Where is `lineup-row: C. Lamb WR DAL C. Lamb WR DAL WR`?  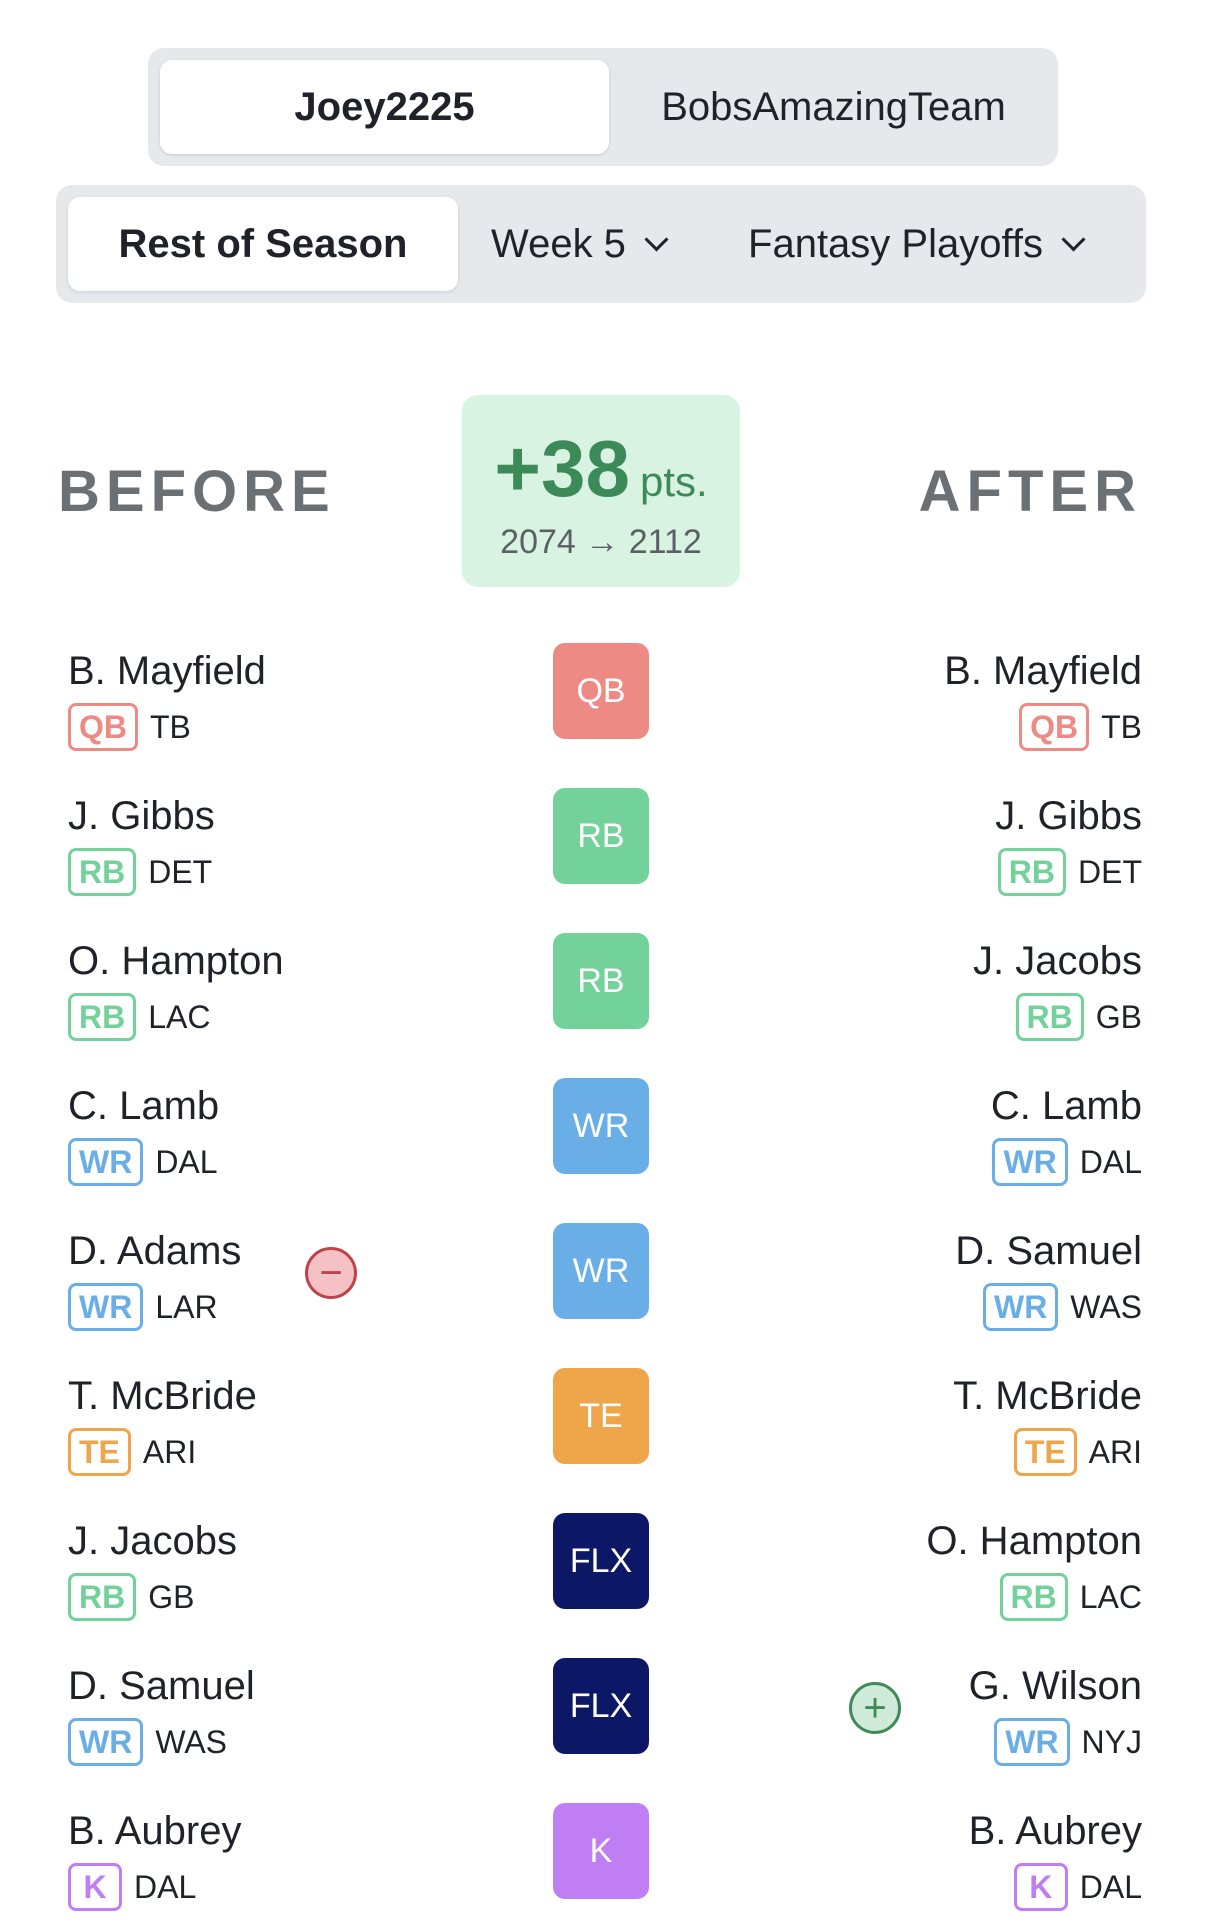 lineup-row: C. Lamb WR DAL C. Lamb WR DAL WR is located at coordinates (603, 1139).